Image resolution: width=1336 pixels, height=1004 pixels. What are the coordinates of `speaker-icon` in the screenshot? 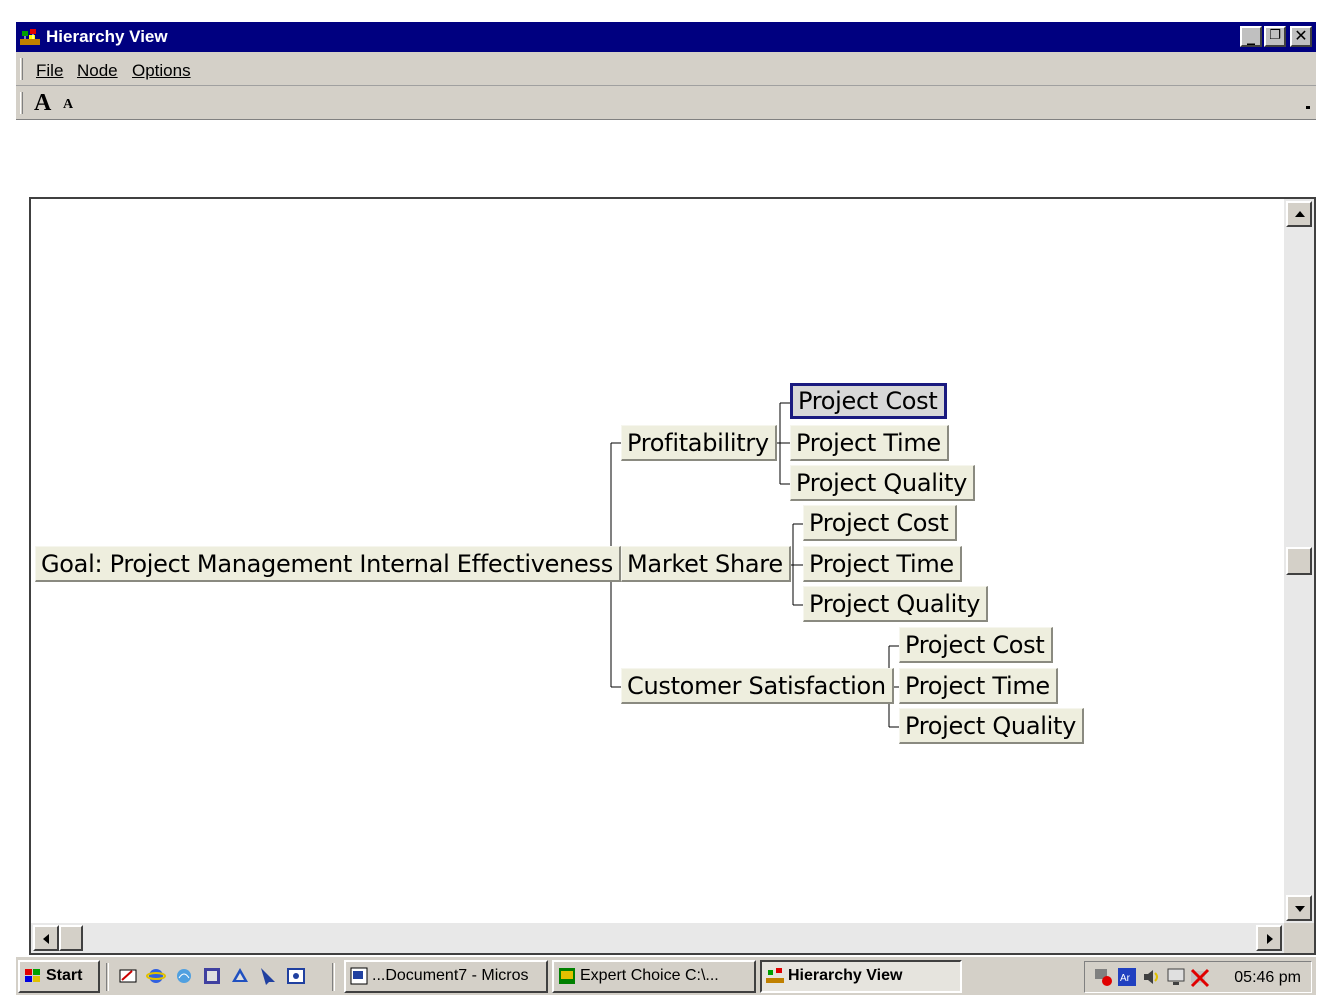 It's located at (1151, 977).